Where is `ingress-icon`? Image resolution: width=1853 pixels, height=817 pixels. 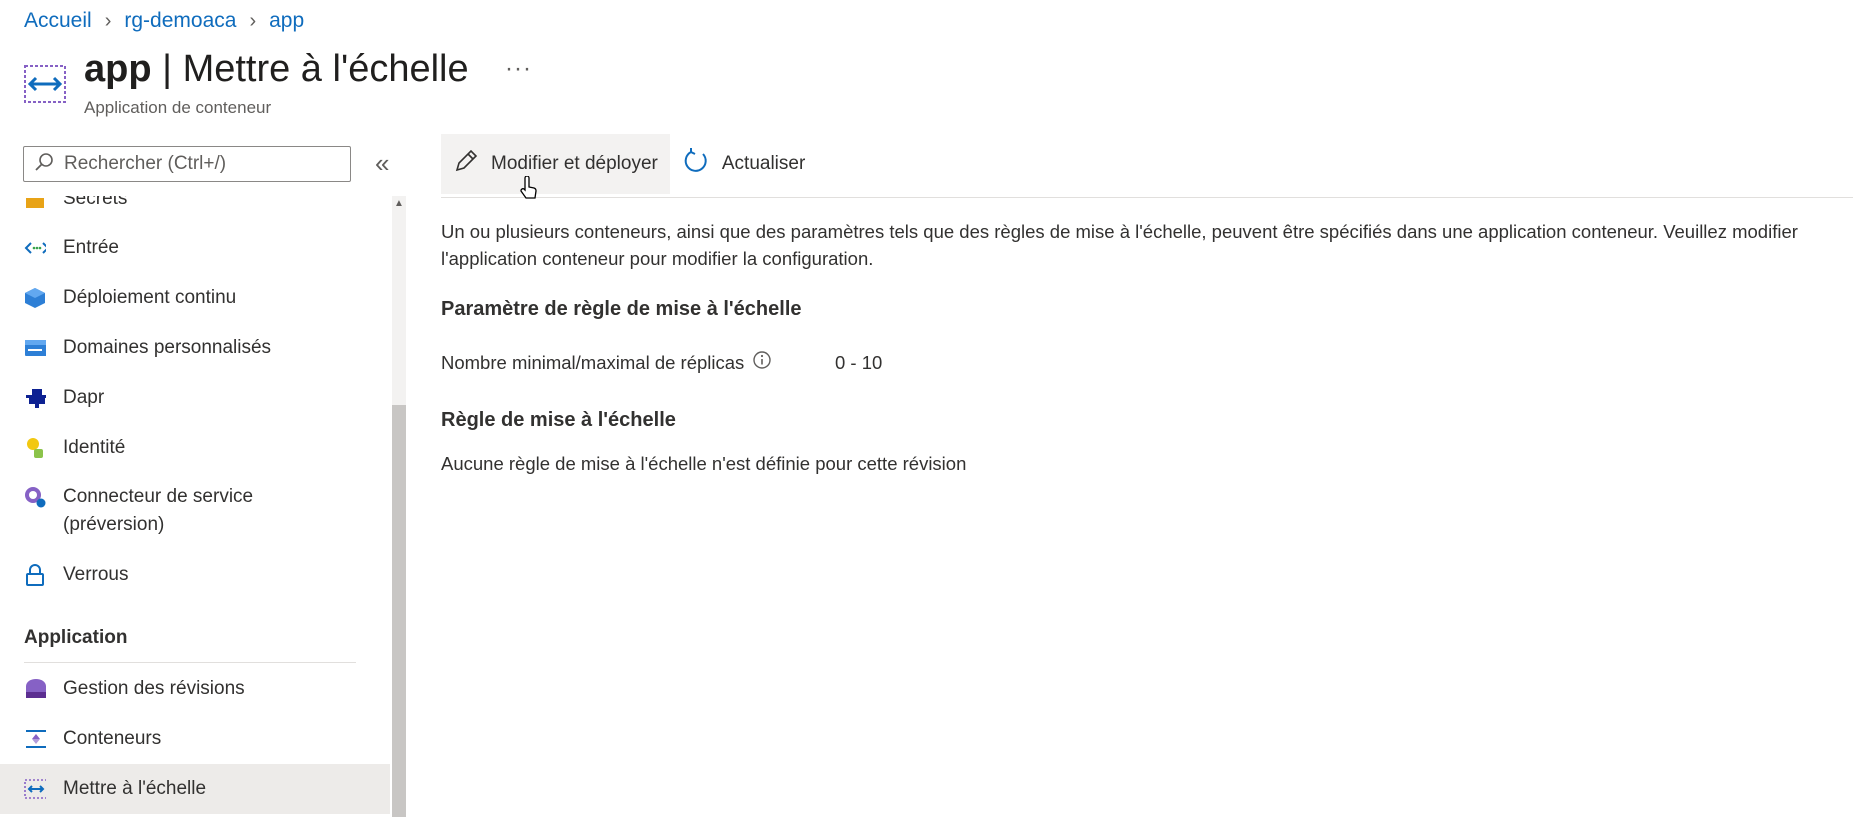 ingress-icon is located at coordinates (35, 248).